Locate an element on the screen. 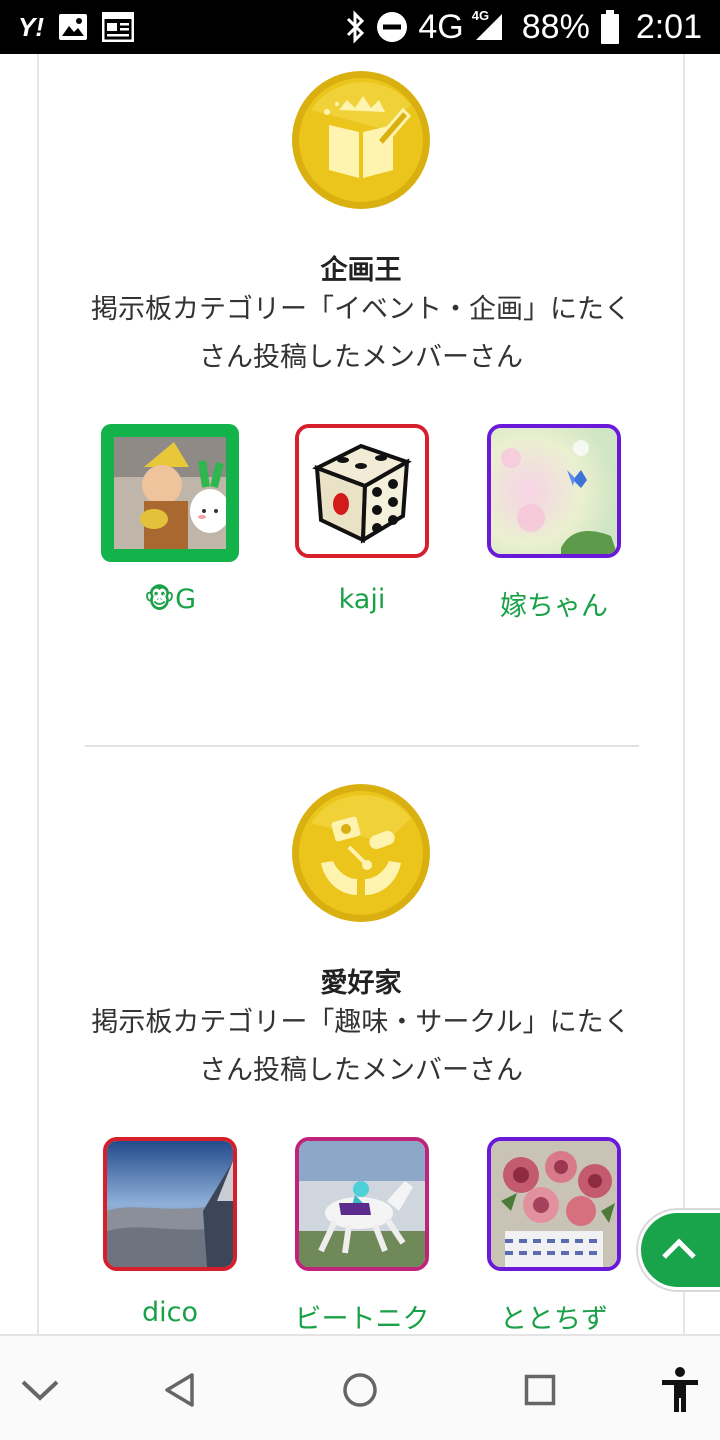 This screenshot has width=720, height=1440. member-item: ビートニク is located at coordinates (362, 1235).